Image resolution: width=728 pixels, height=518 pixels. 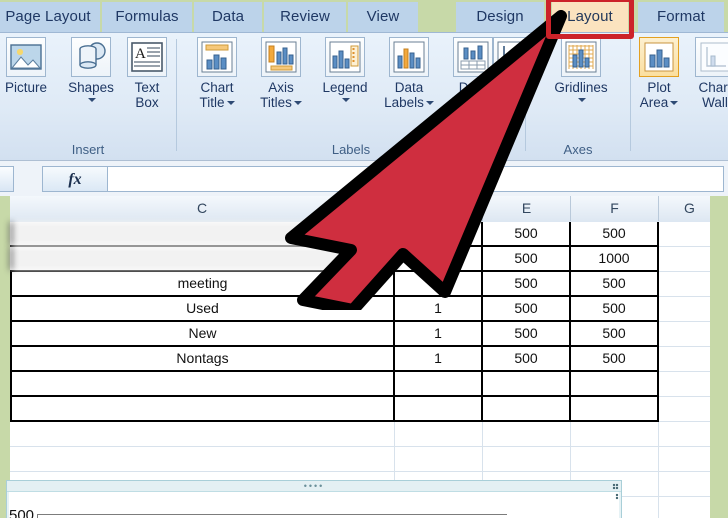 I want to click on plot-area-button: Plot Area, so click(x=659, y=73).